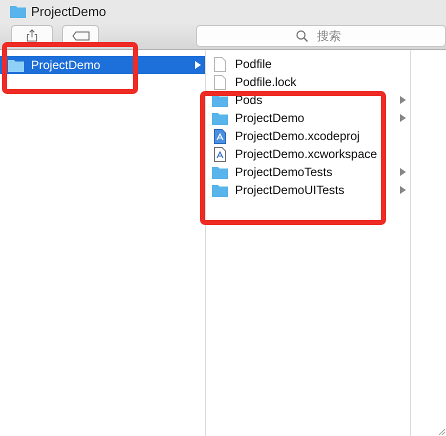  I want to click on file-row: ProjectDemoUITests, so click(308, 190).